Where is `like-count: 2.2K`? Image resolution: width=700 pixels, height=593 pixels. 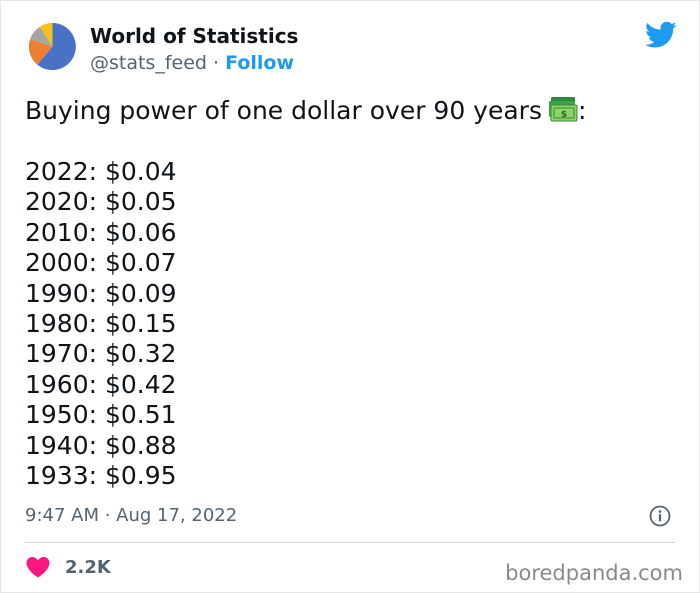
like-count: 2.2K is located at coordinates (88, 567).